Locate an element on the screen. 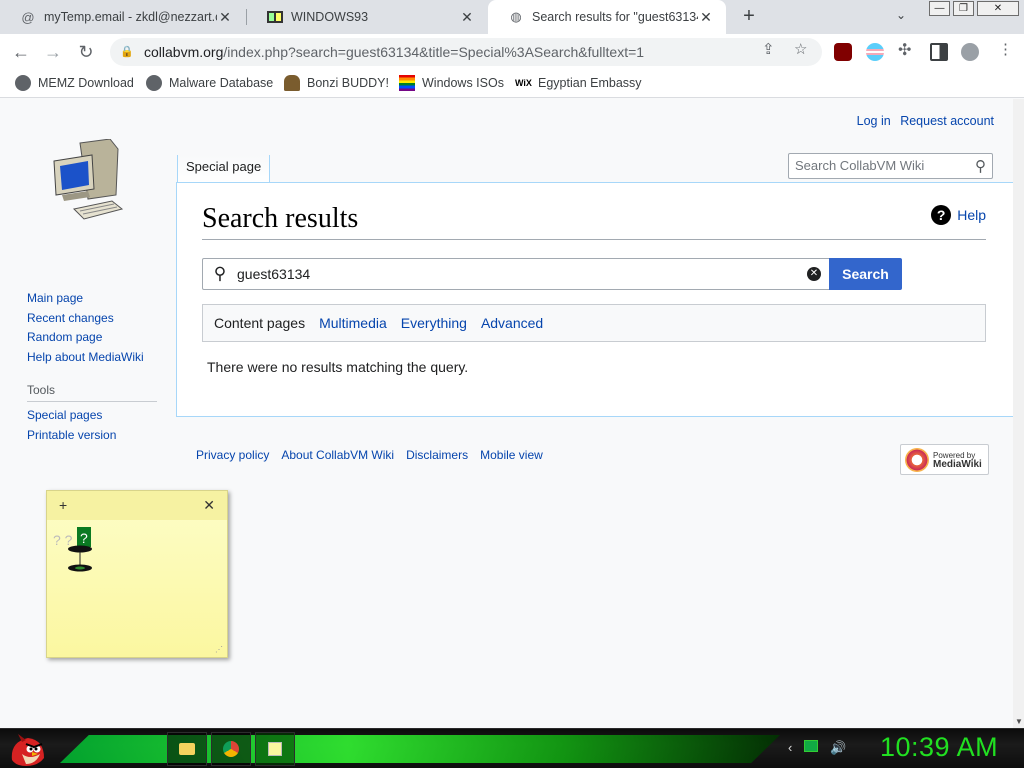 This screenshot has width=1024, height=768. tab-search-results: ◍ Search results for "guest63134" - ✕ is located at coordinates (607, 17).